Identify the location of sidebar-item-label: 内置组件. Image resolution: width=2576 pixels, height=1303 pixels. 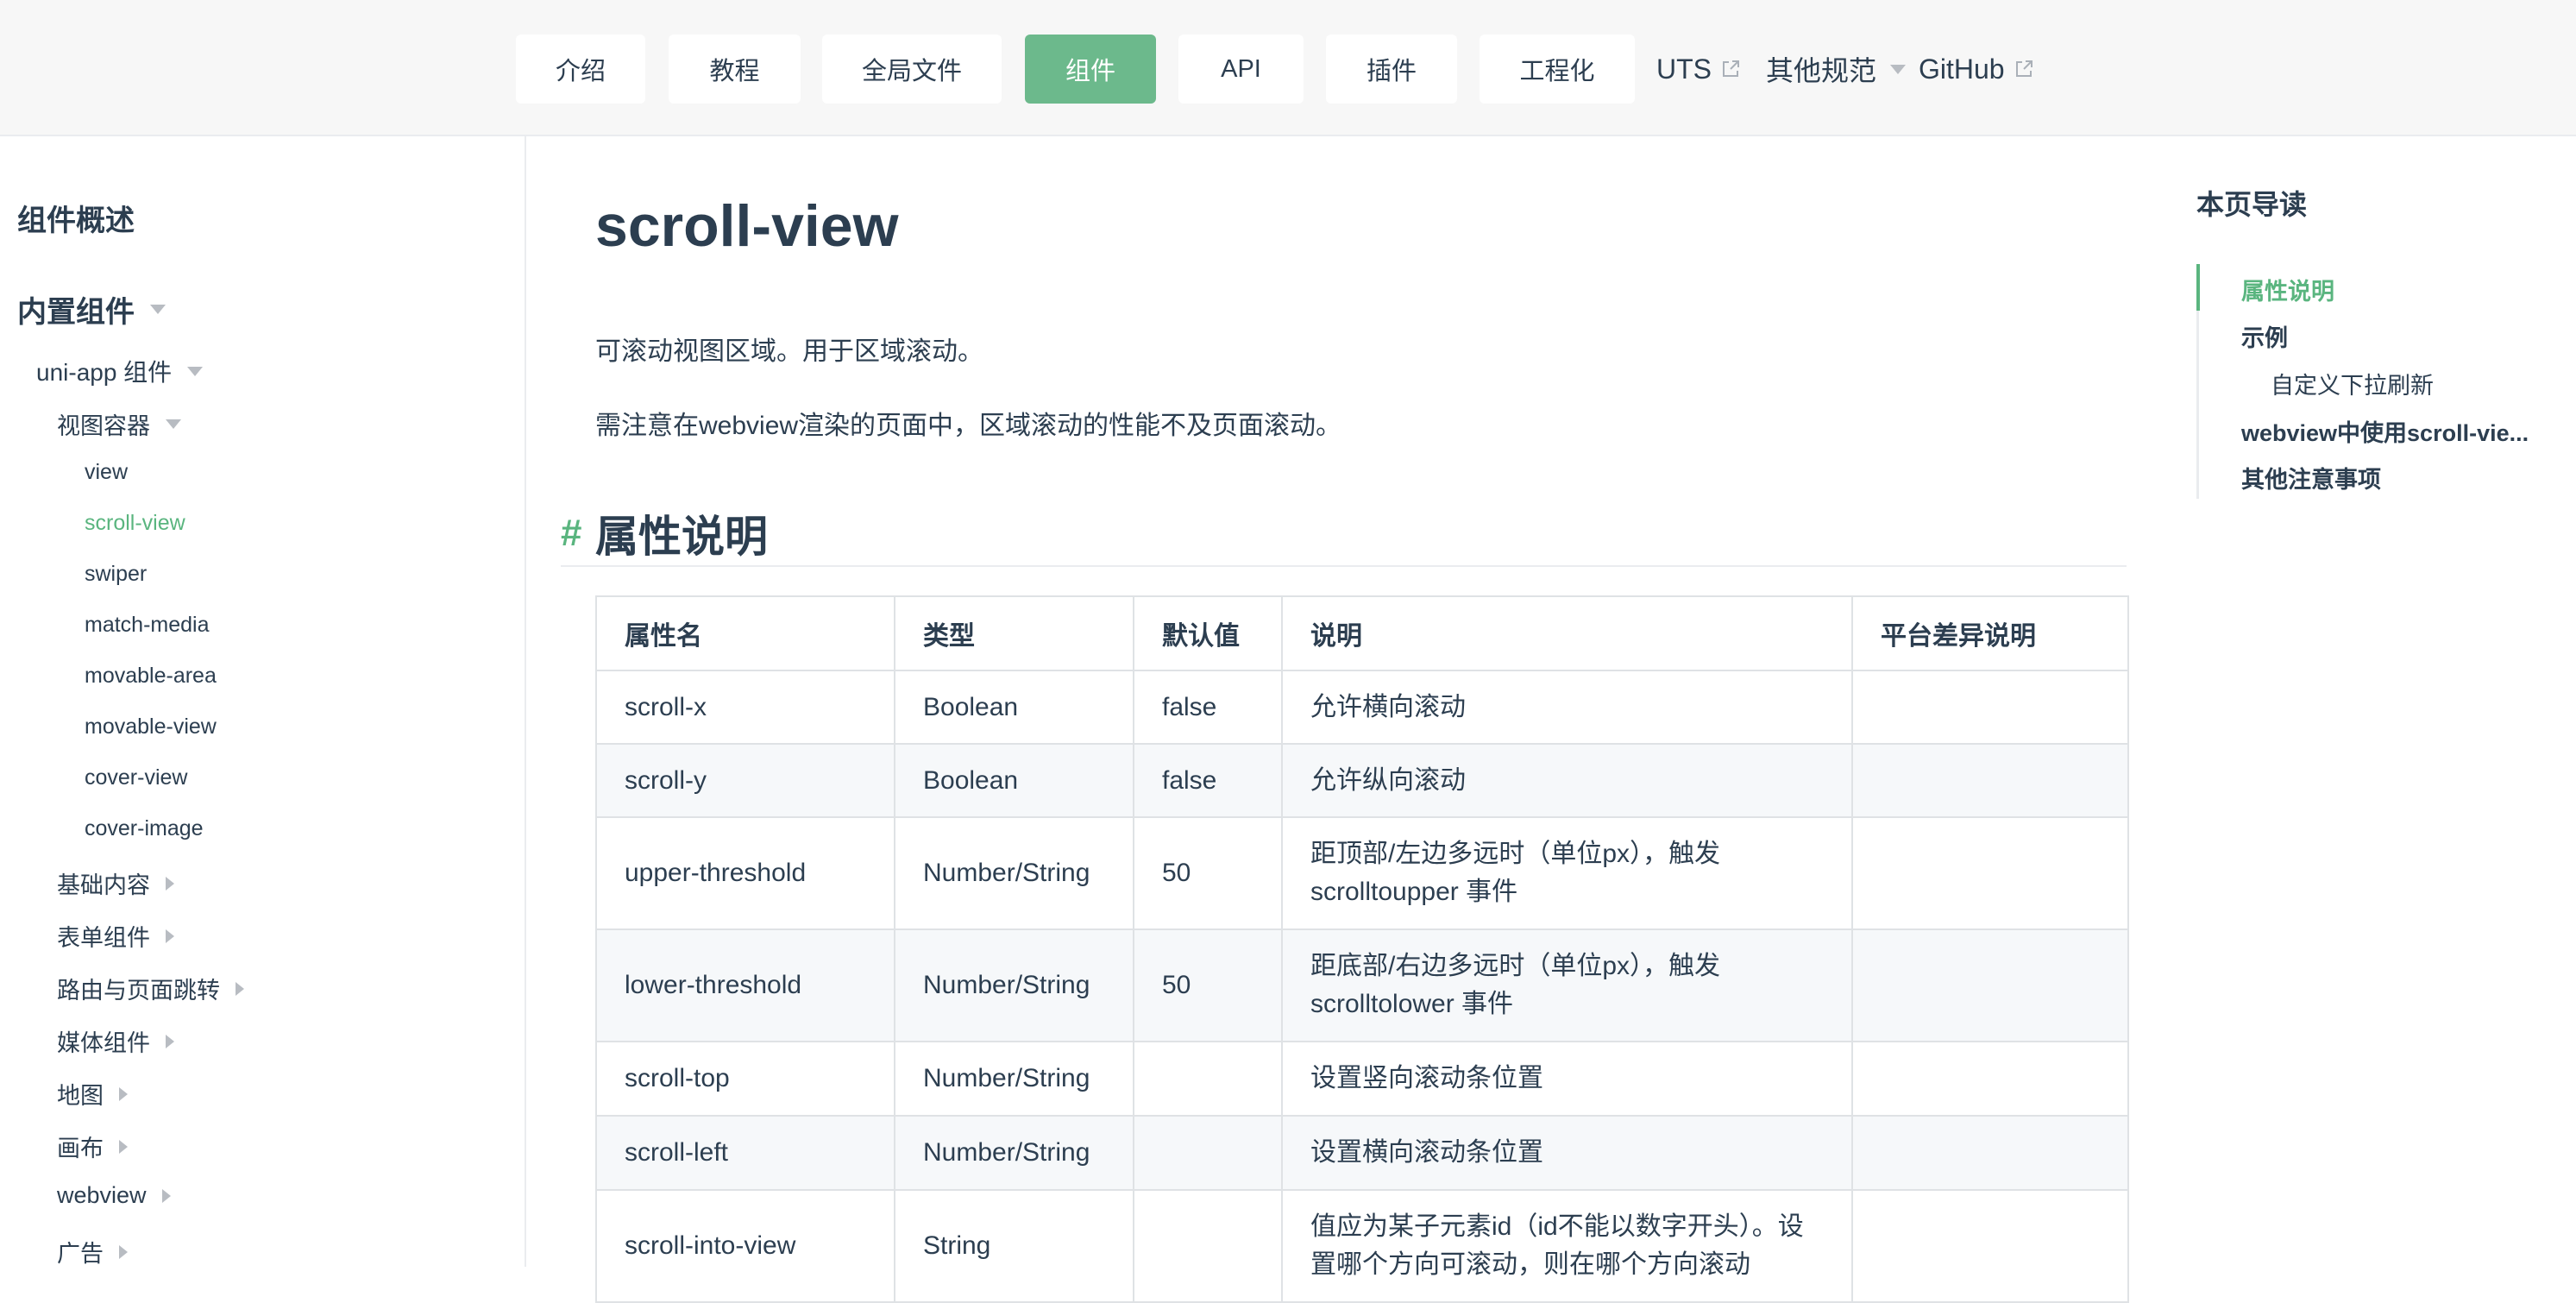
(76, 309).